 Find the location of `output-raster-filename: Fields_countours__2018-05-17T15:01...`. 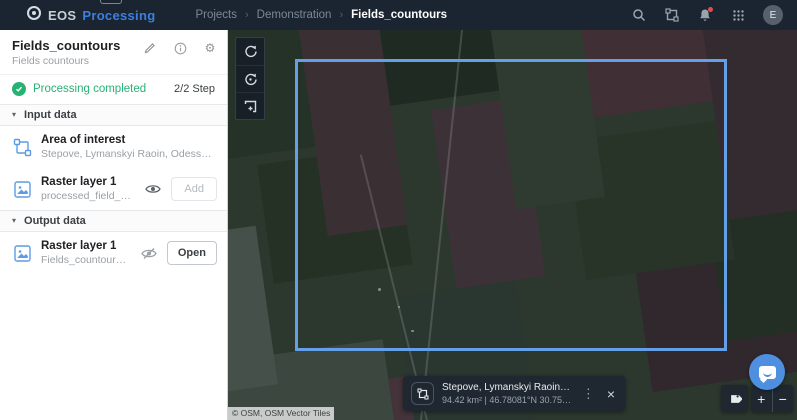

output-raster-filename: Fields_countours__2018-05-17T15:01... is located at coordinates (86, 260).